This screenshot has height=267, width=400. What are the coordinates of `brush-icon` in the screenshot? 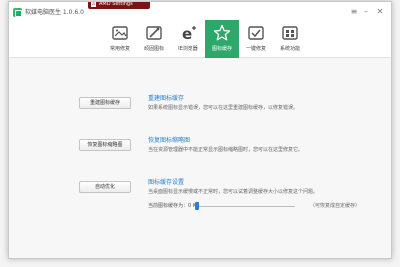 It's located at (154, 33).